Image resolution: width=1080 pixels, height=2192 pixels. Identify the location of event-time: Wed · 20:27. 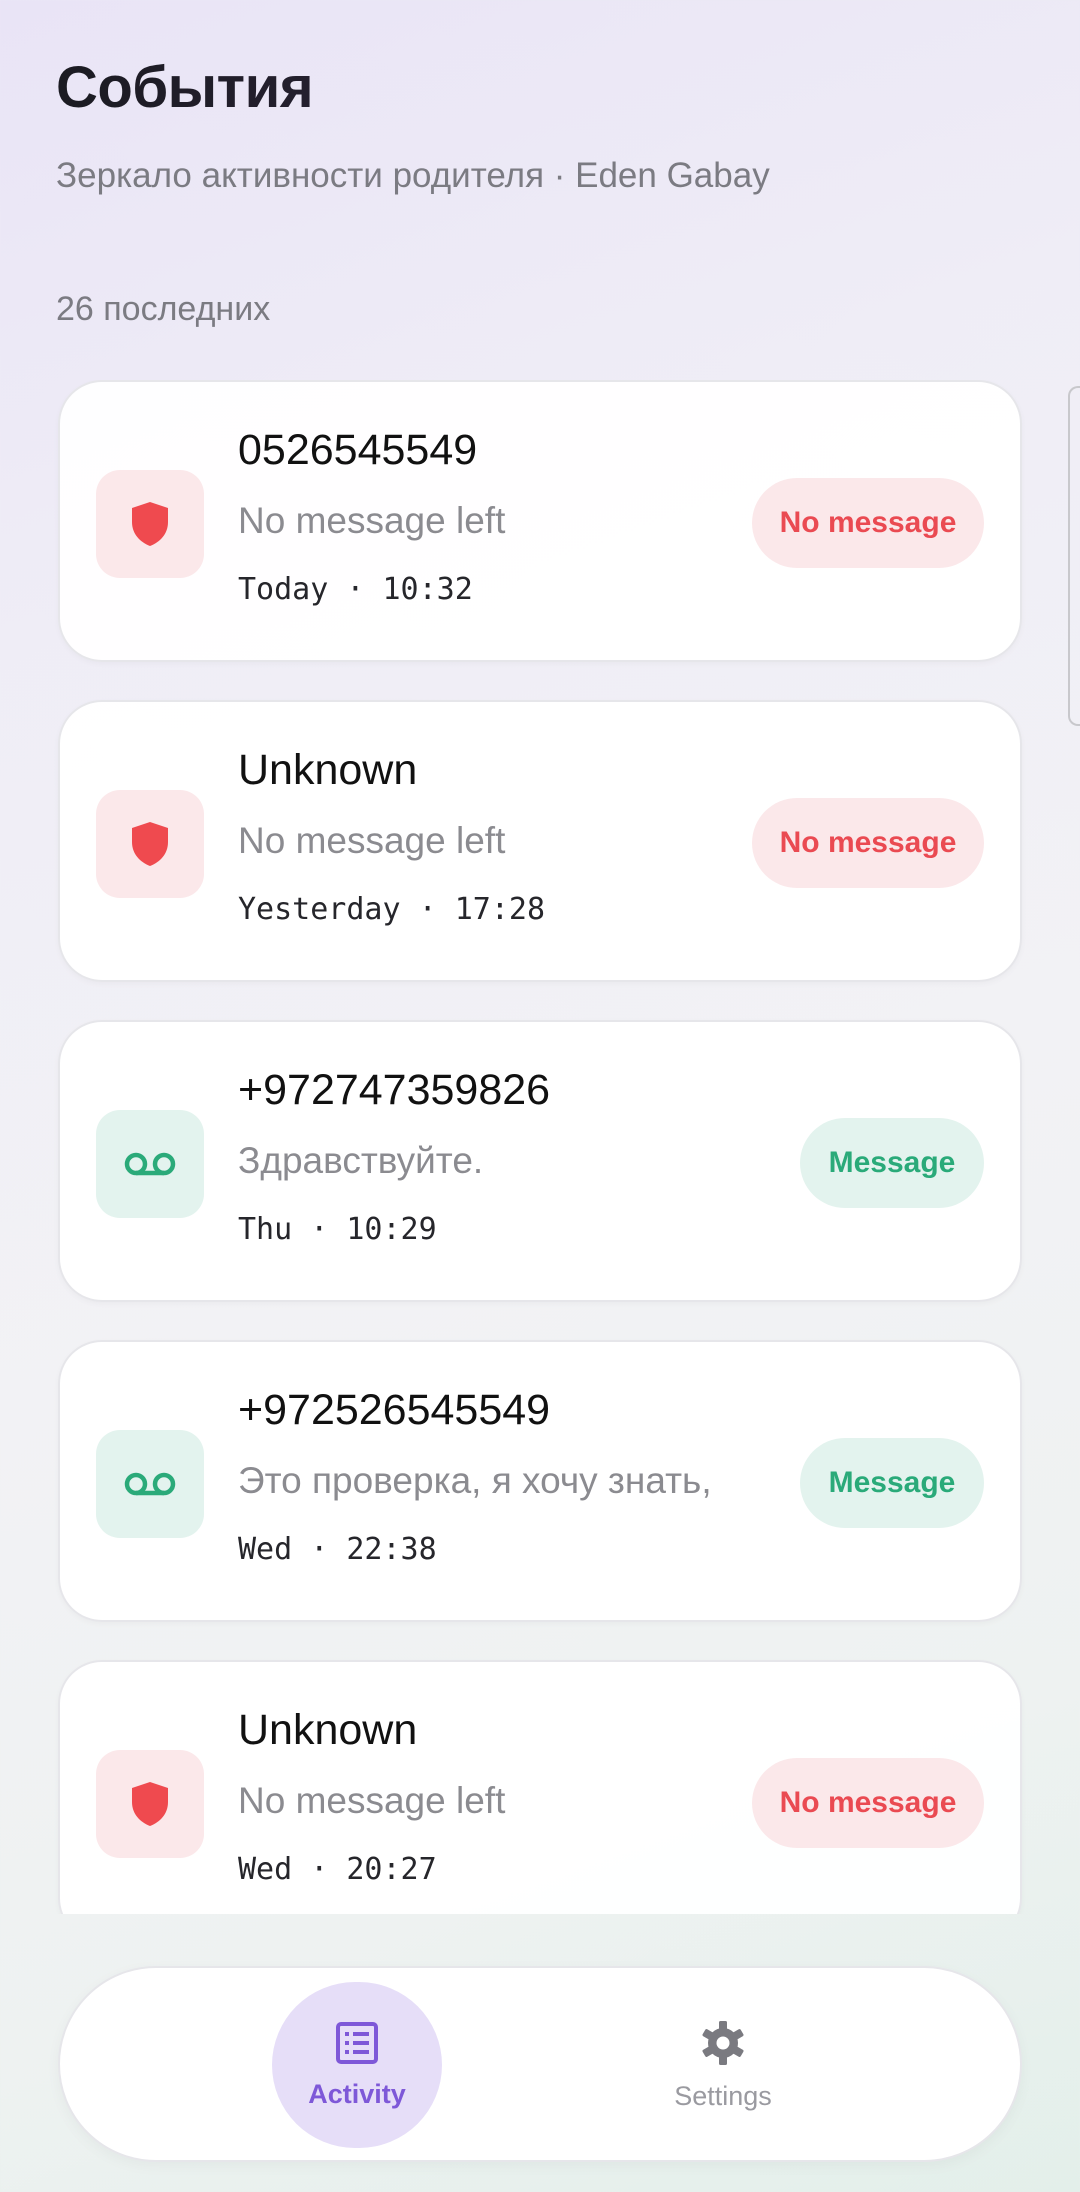
(337, 1869).